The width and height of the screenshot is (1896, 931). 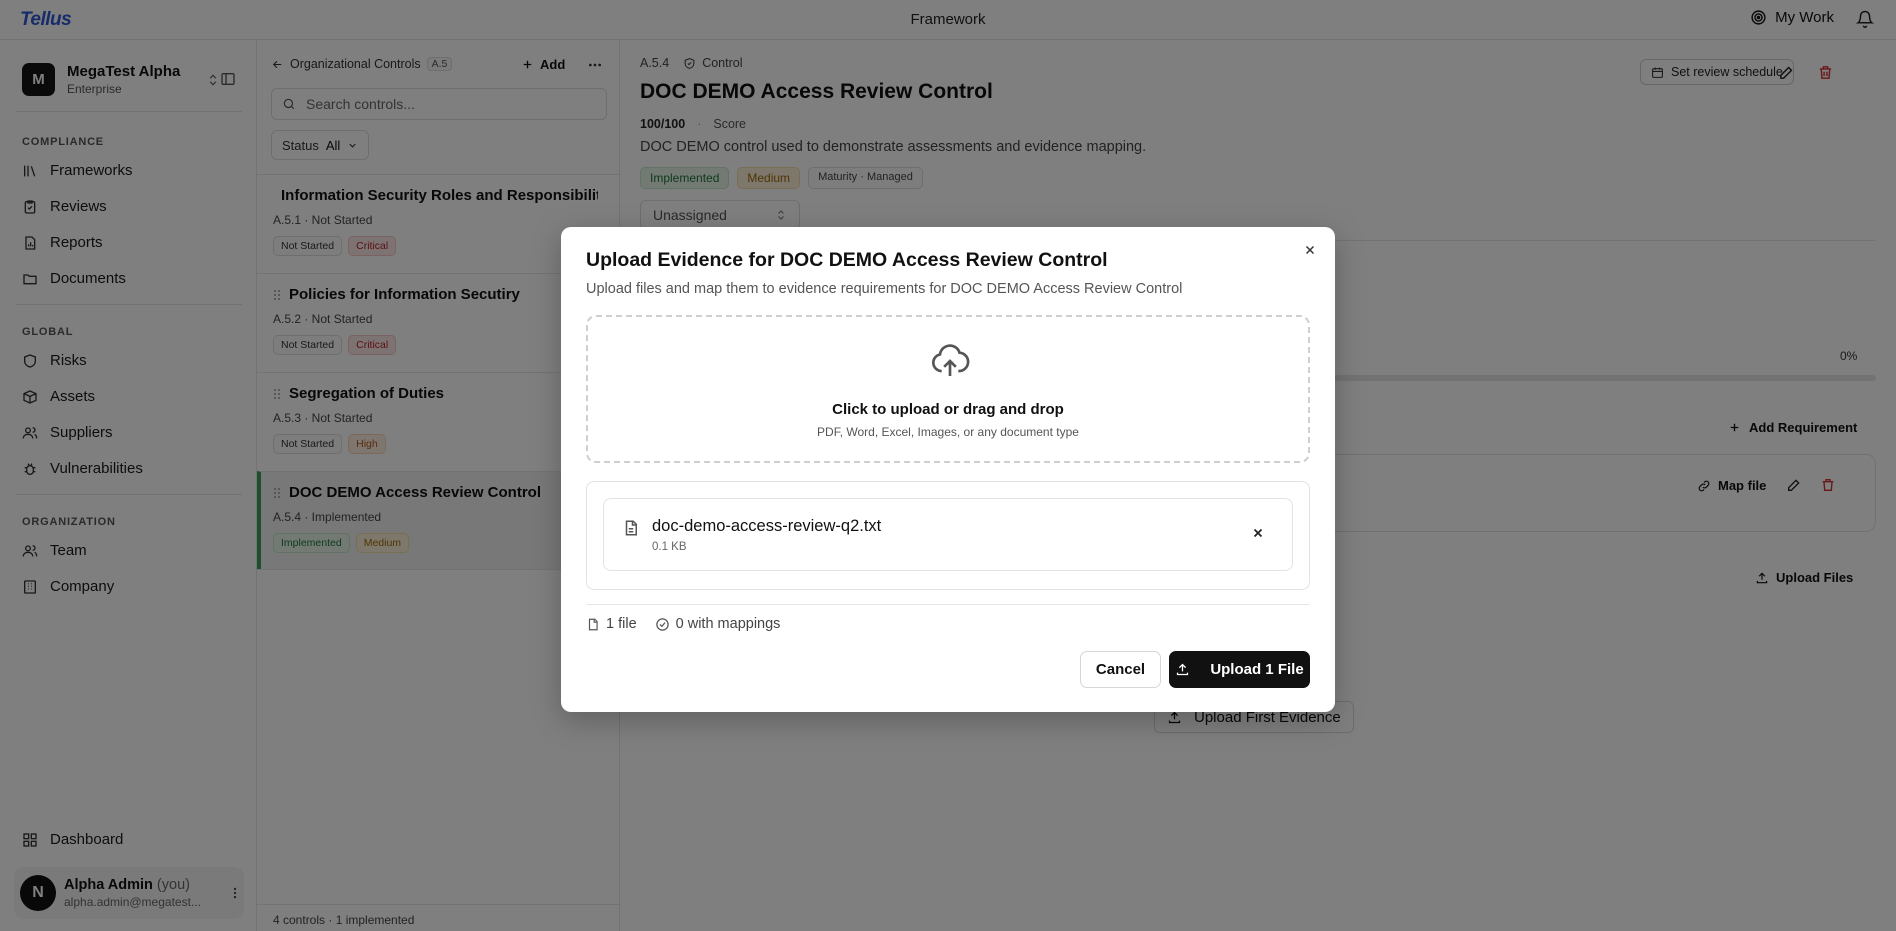 What do you see at coordinates (1258, 533) in the screenshot?
I see `remove-file-icon` at bounding box center [1258, 533].